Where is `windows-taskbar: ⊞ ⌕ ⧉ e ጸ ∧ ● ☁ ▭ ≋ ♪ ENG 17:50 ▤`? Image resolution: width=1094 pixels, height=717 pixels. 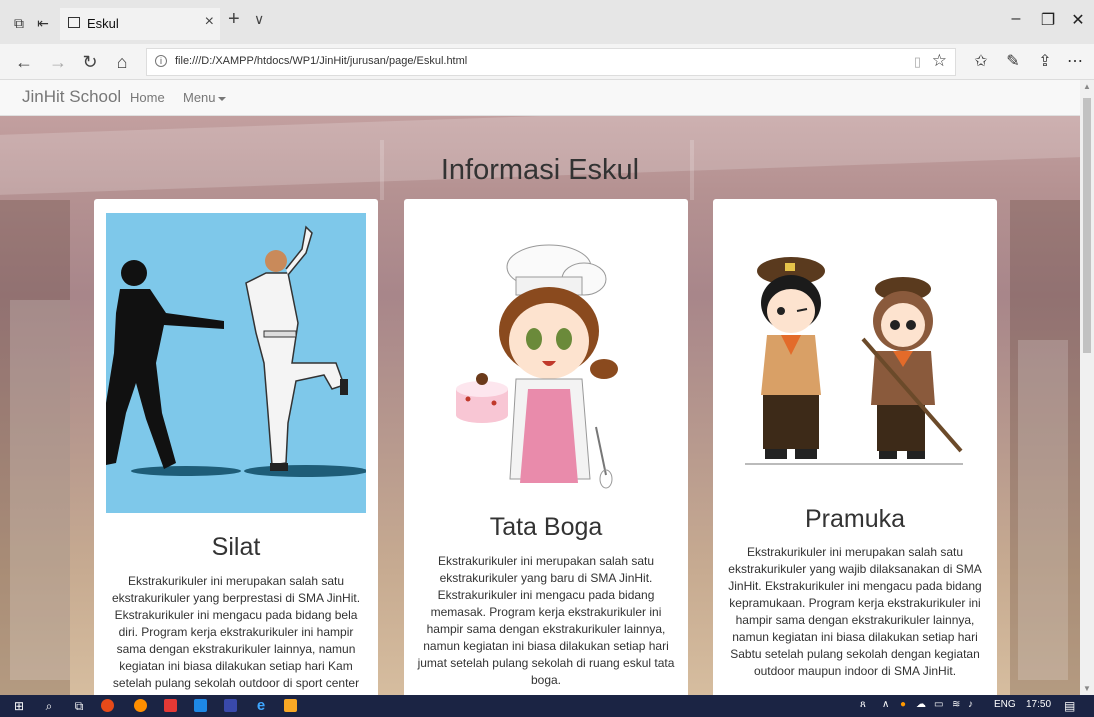
windows-taskbar: ⊞ ⌕ ⧉ e ጸ ∧ ● ☁ ▭ ≋ ♪ ENG 17:50 ▤ is located at coordinates (547, 706).